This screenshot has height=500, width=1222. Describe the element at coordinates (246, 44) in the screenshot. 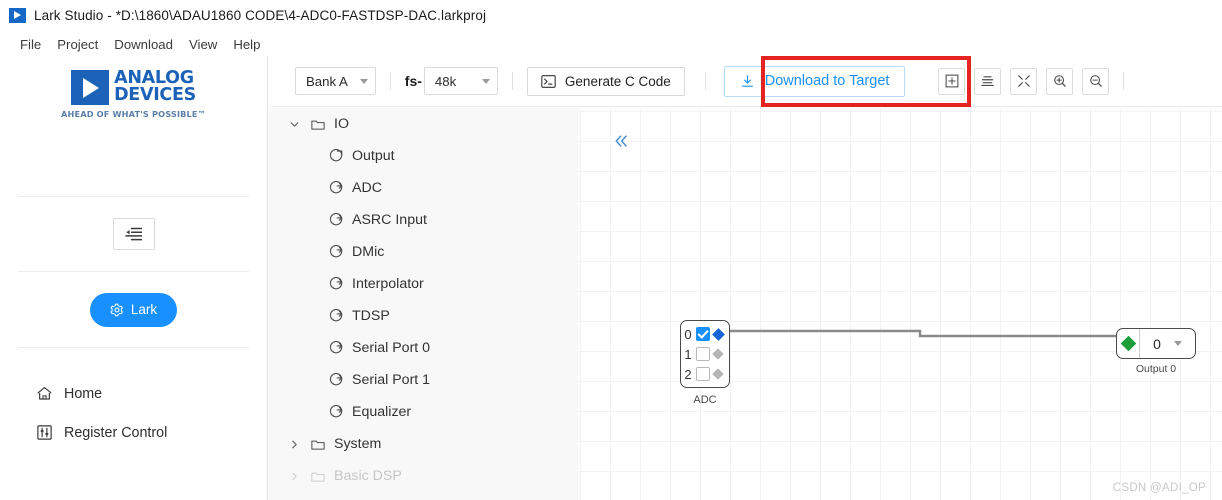

I see `menu-item-help: Help` at that location.